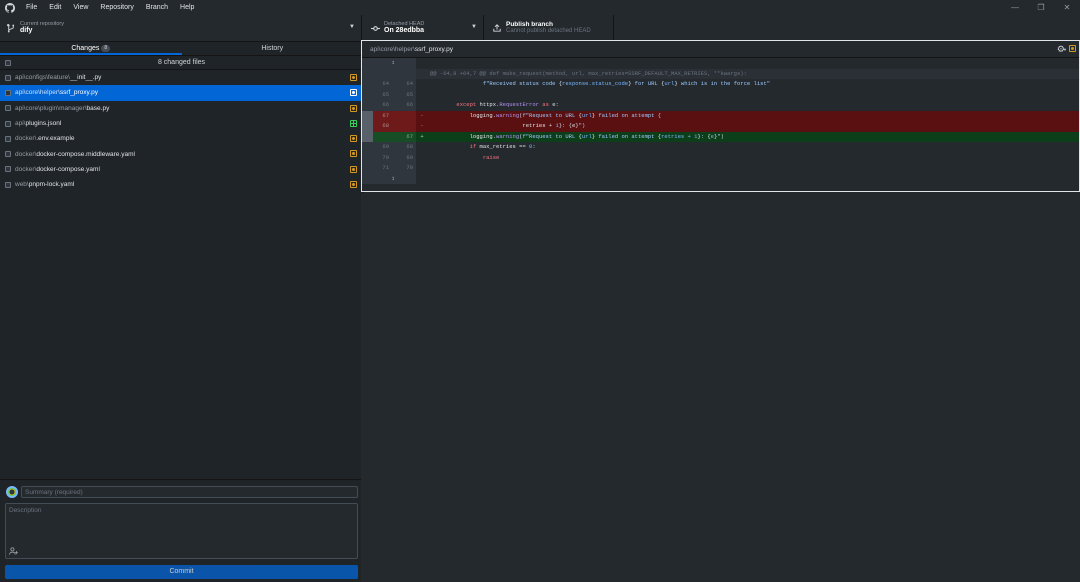  Describe the element at coordinates (181, 93) in the screenshot. I see `file-row: api\core\helper\ssrf_proxy.py` at that location.